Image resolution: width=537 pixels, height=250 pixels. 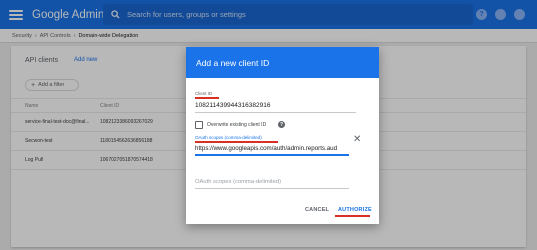 What do you see at coordinates (275, 112) in the screenshot?
I see `client-id-field-underline` at bounding box center [275, 112].